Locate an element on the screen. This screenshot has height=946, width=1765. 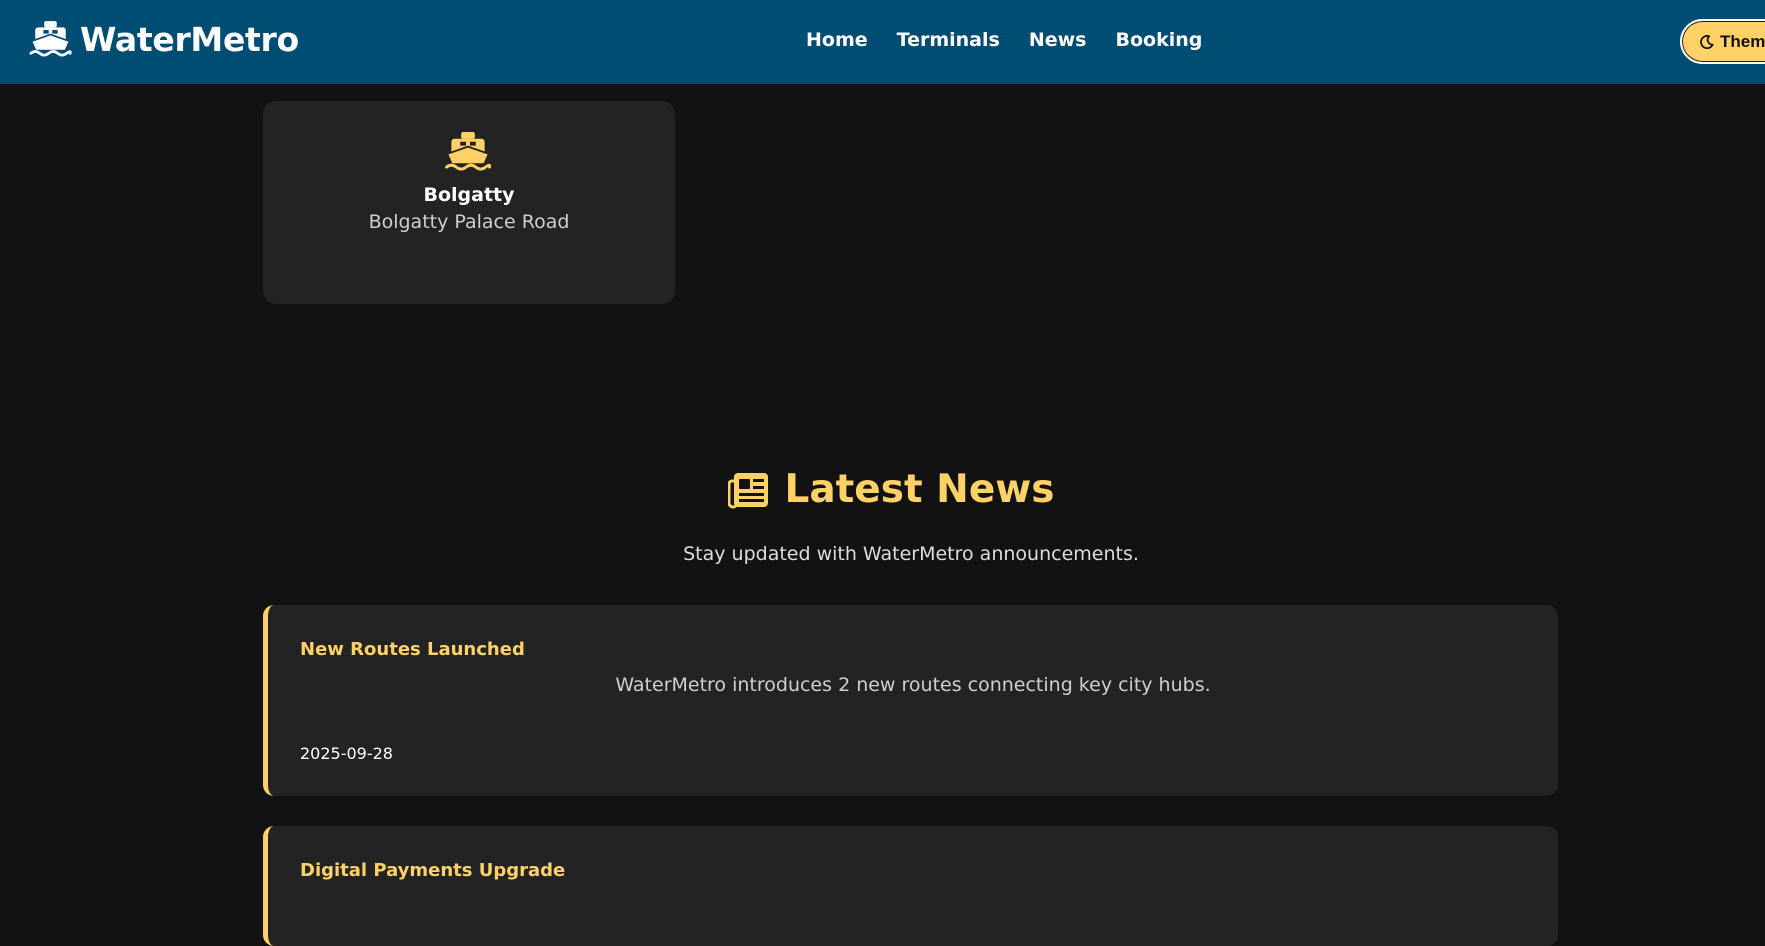
nav-news: News is located at coordinates (1058, 40).